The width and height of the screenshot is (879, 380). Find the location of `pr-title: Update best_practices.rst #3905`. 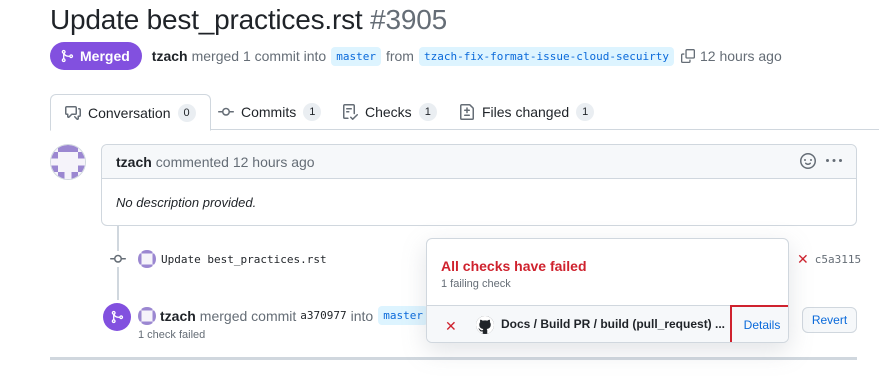

pr-title: Update best_practices.rst #3905 is located at coordinates (248, 20).